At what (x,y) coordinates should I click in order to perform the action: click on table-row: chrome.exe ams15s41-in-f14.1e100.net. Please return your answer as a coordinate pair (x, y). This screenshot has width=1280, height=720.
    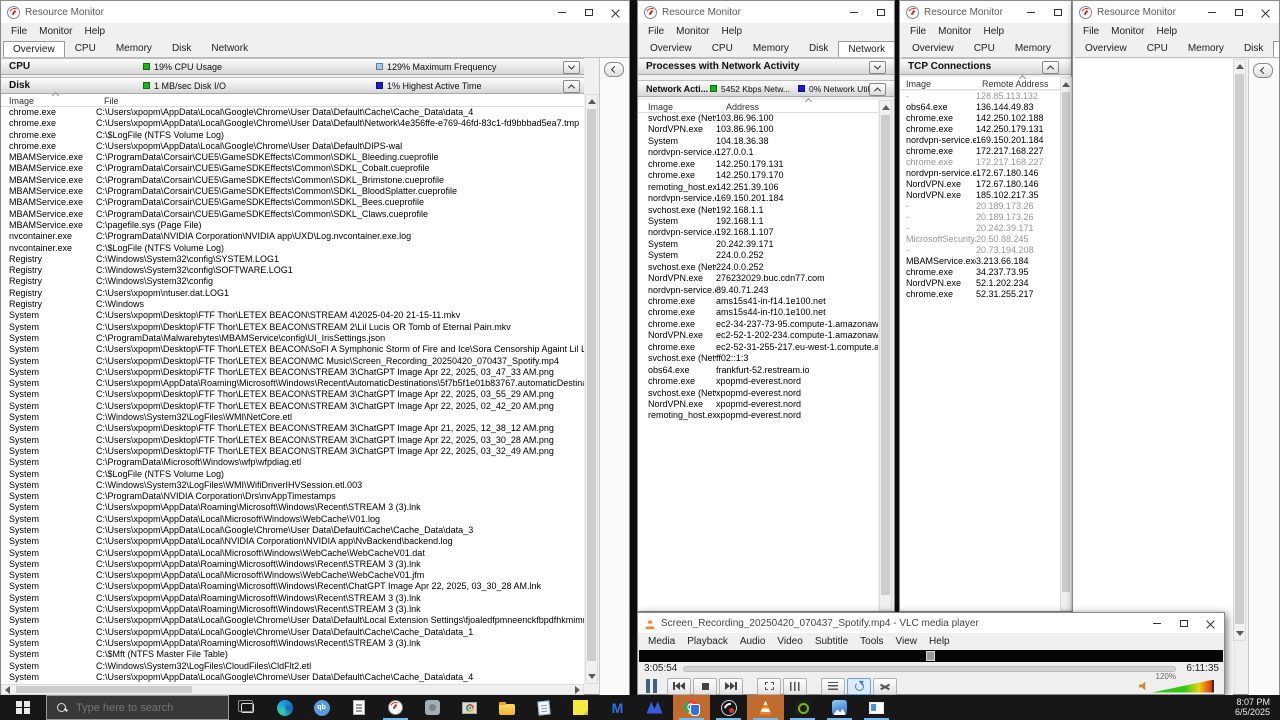
    Looking at the image, I should click on (758, 301).